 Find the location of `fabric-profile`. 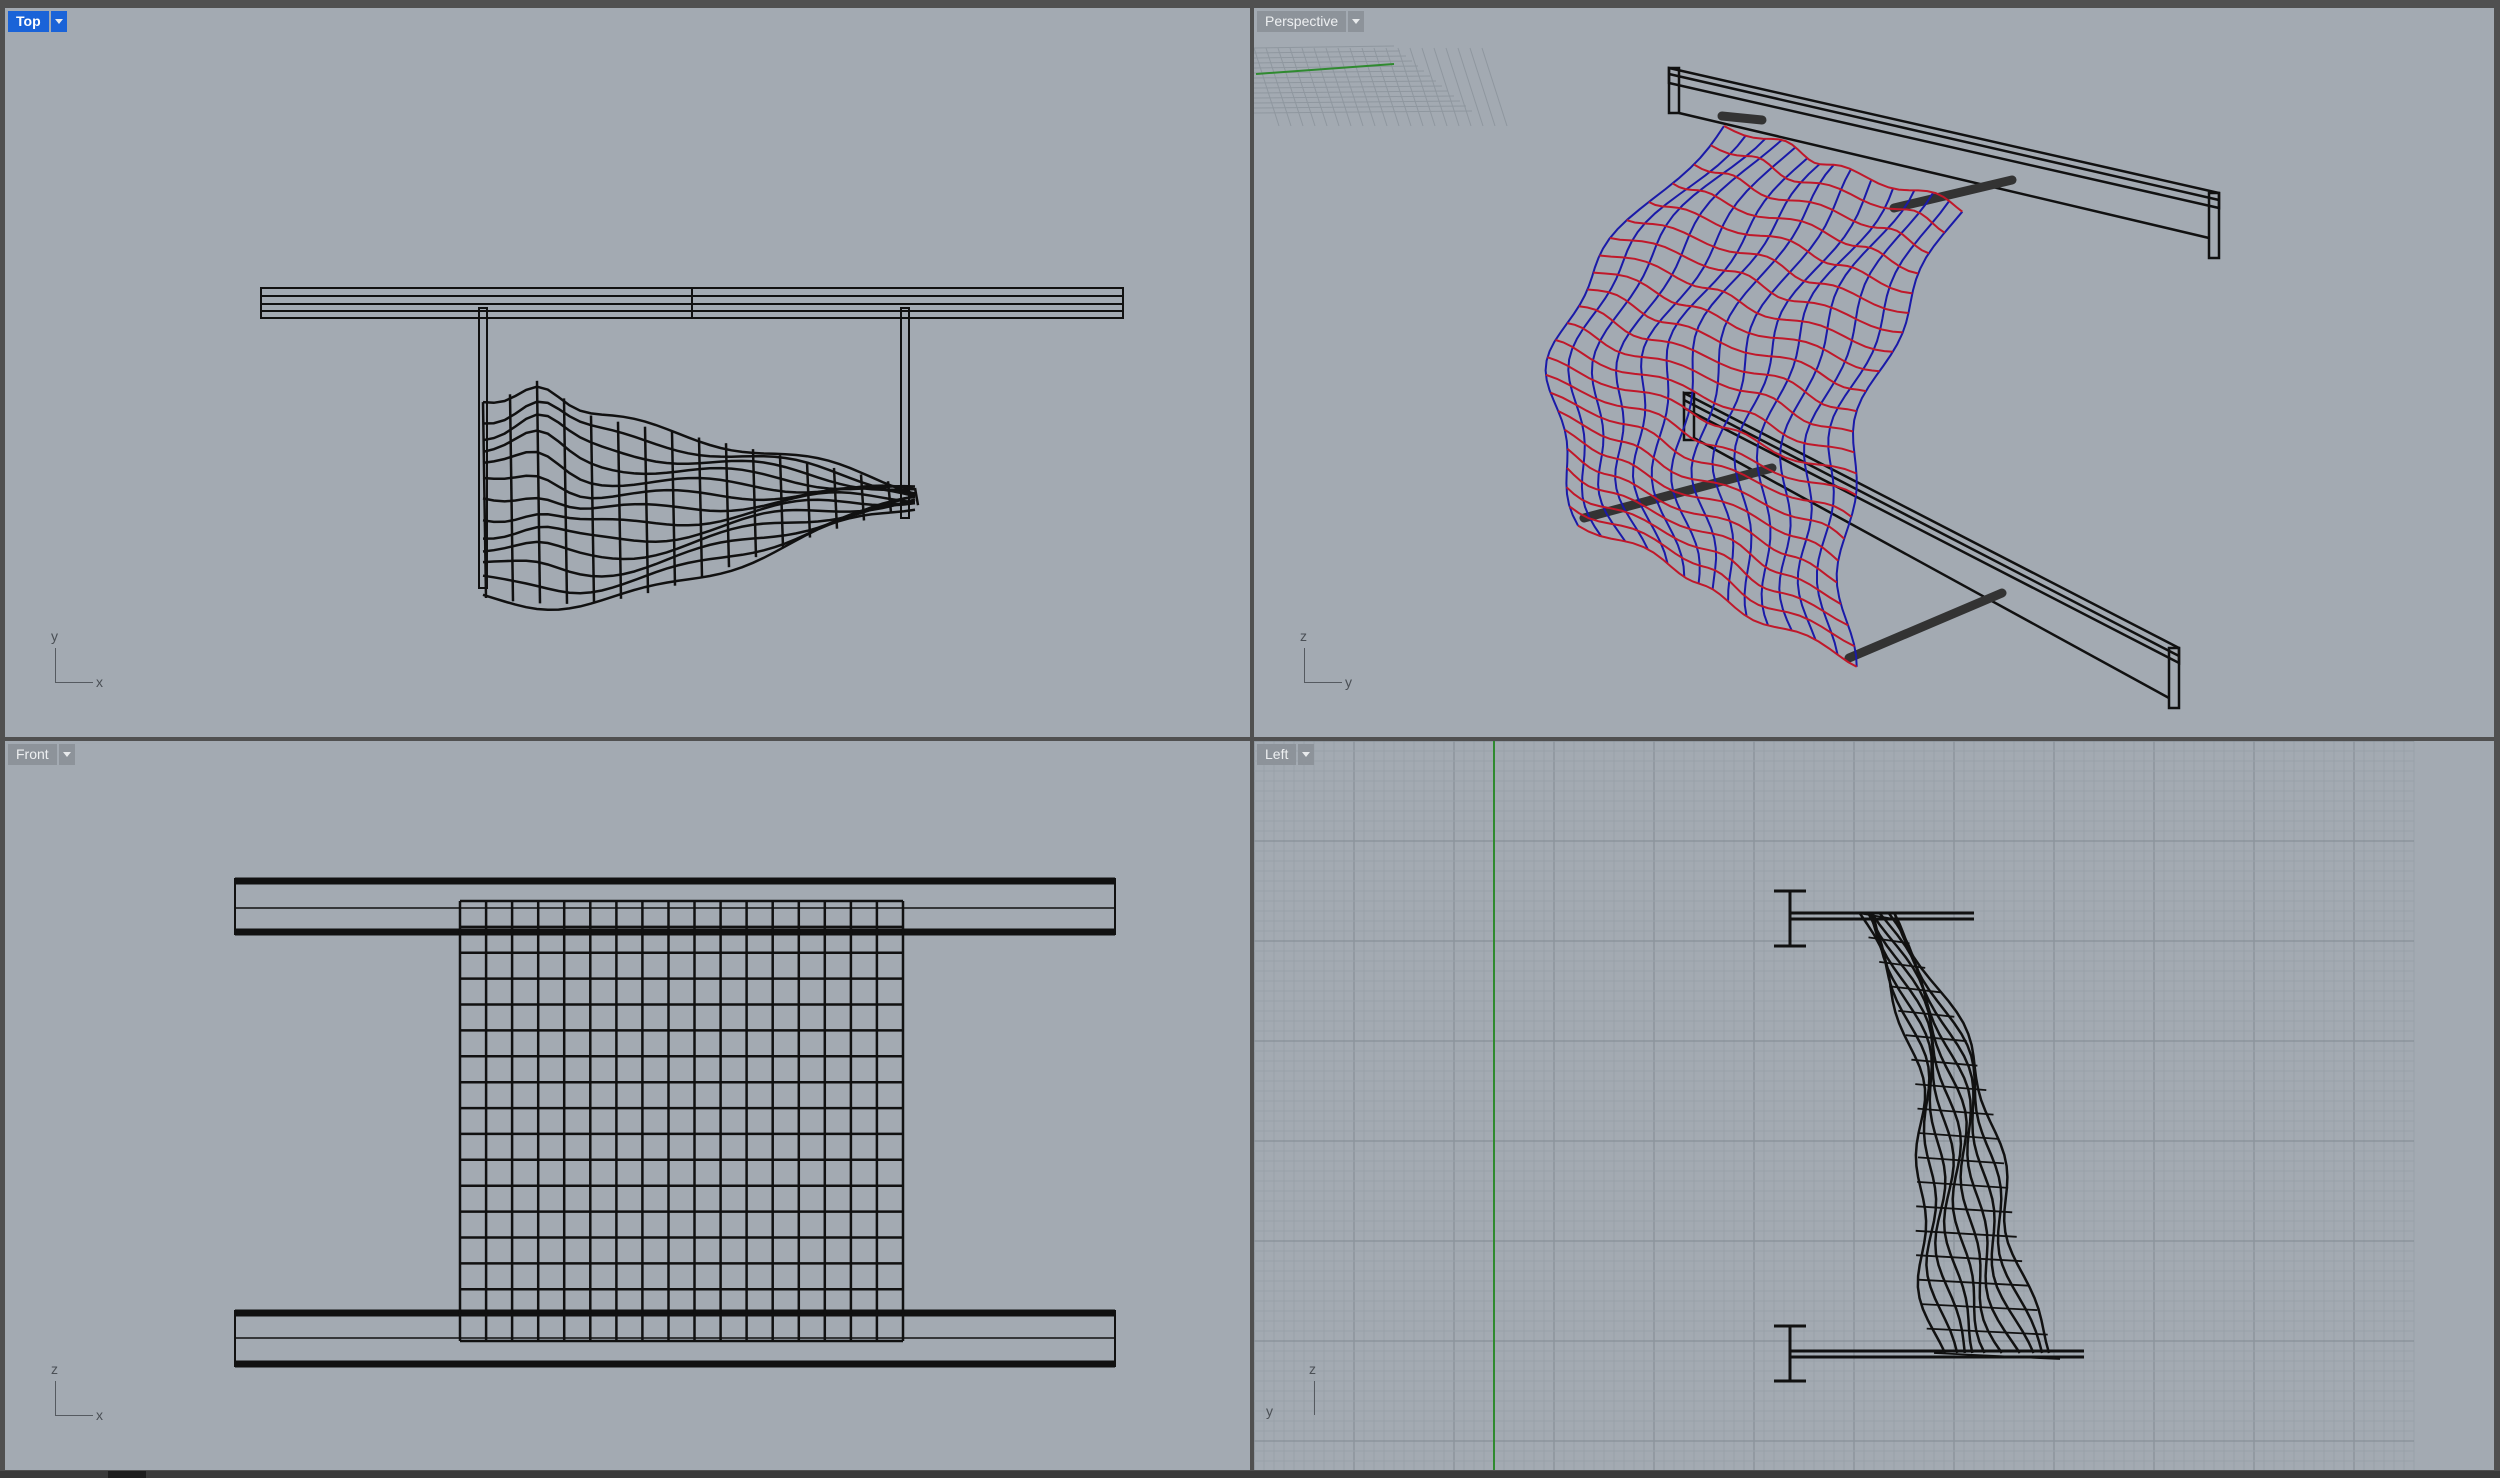

fabric-profile is located at coordinates (1959, 1136).